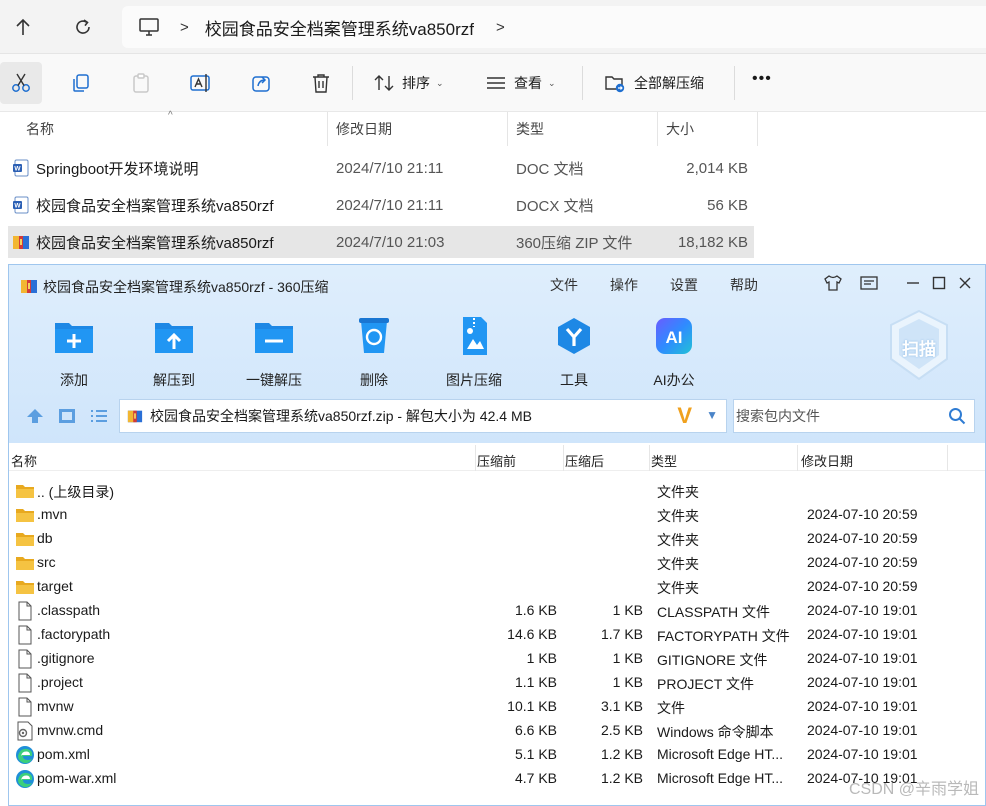 The height and width of the screenshot is (806, 986). Describe the element at coordinates (684, 285) in the screenshot. I see `menu-settings: 设置` at that location.